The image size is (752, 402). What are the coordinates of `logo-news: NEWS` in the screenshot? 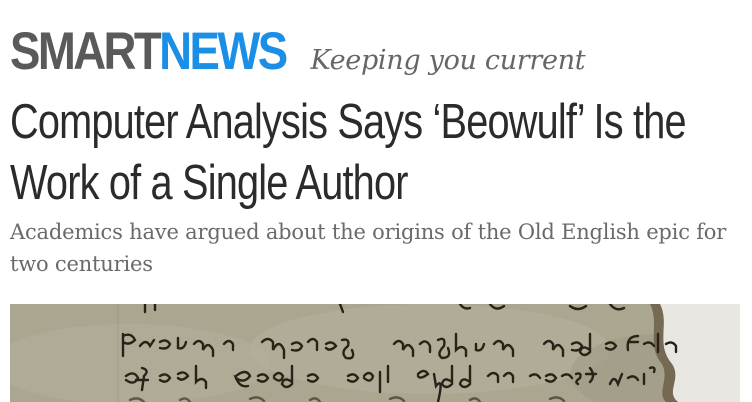 It's located at (223, 51).